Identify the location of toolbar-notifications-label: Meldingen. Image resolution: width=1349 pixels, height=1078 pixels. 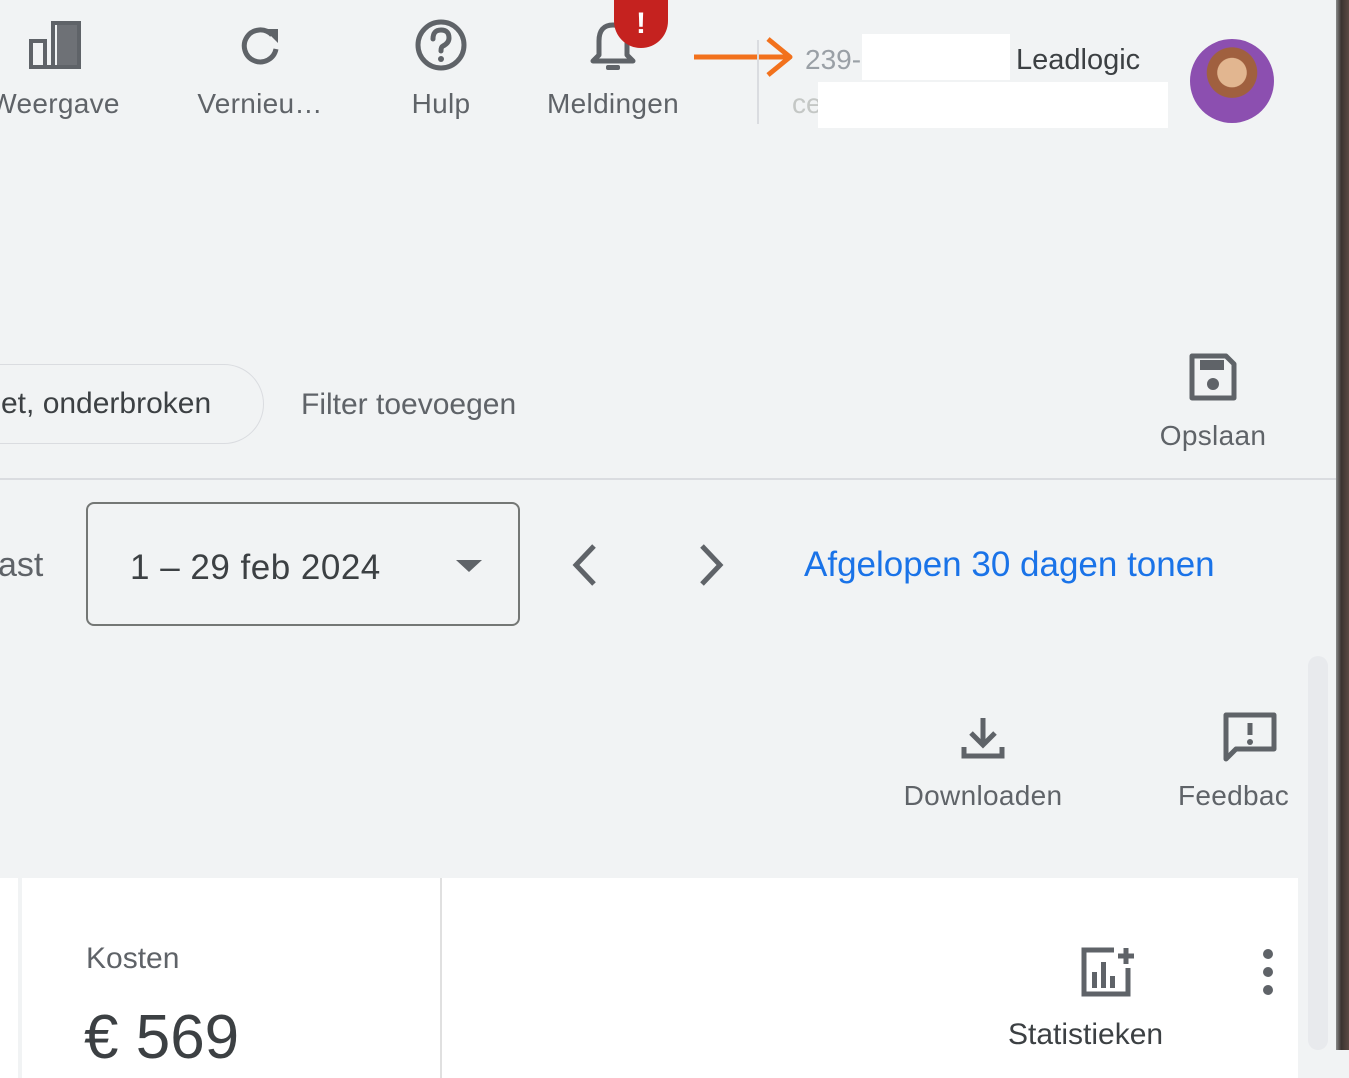
(613, 103).